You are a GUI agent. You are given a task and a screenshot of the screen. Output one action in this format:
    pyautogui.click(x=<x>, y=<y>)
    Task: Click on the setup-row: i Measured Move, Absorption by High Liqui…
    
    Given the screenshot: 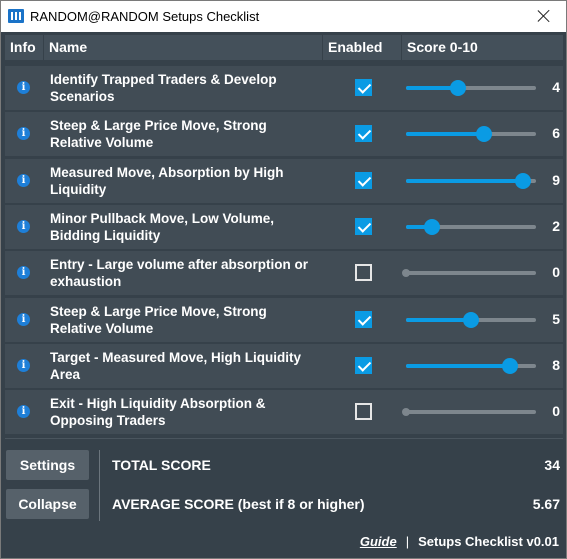 What is the action you would take?
    pyautogui.click(x=284, y=180)
    